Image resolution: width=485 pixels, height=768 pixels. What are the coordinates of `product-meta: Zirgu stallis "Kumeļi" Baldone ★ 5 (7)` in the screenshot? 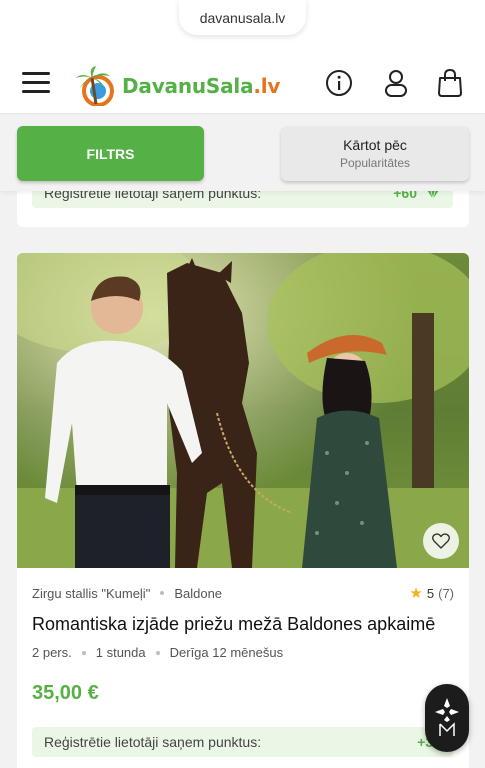 It's located at (243, 593).